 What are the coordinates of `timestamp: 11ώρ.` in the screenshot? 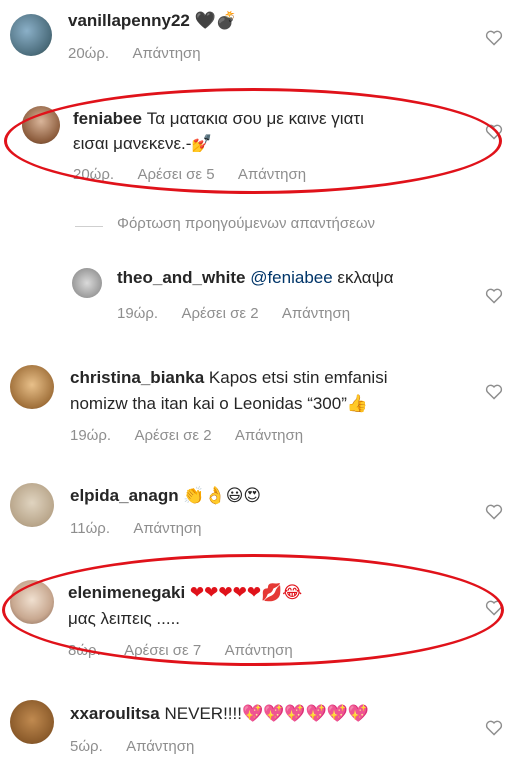 It's located at (90, 528).